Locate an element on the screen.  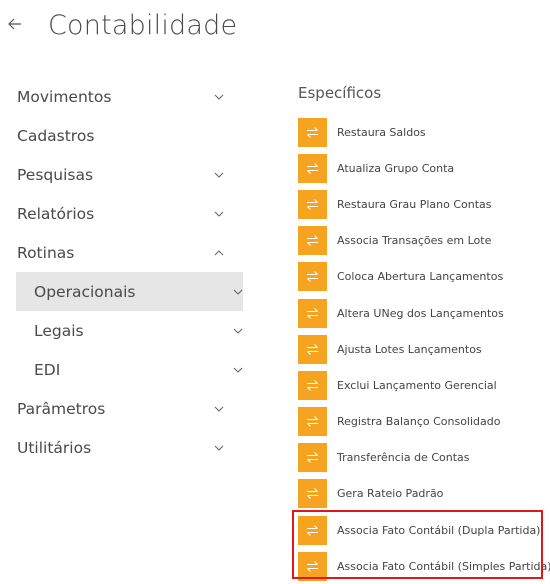
action-label: Restaura Grau Plano Contas is located at coordinates (414, 204).